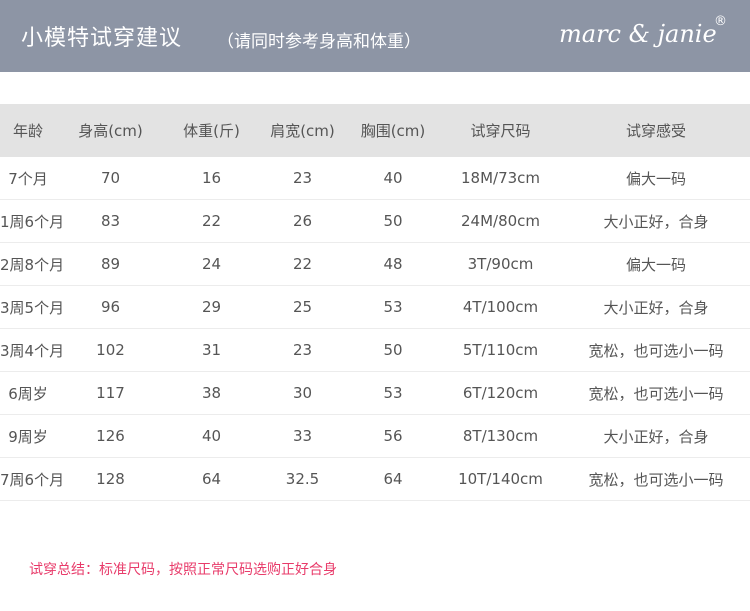  Describe the element at coordinates (302, 307) in the screenshot. I see `table-cell: 25` at that location.